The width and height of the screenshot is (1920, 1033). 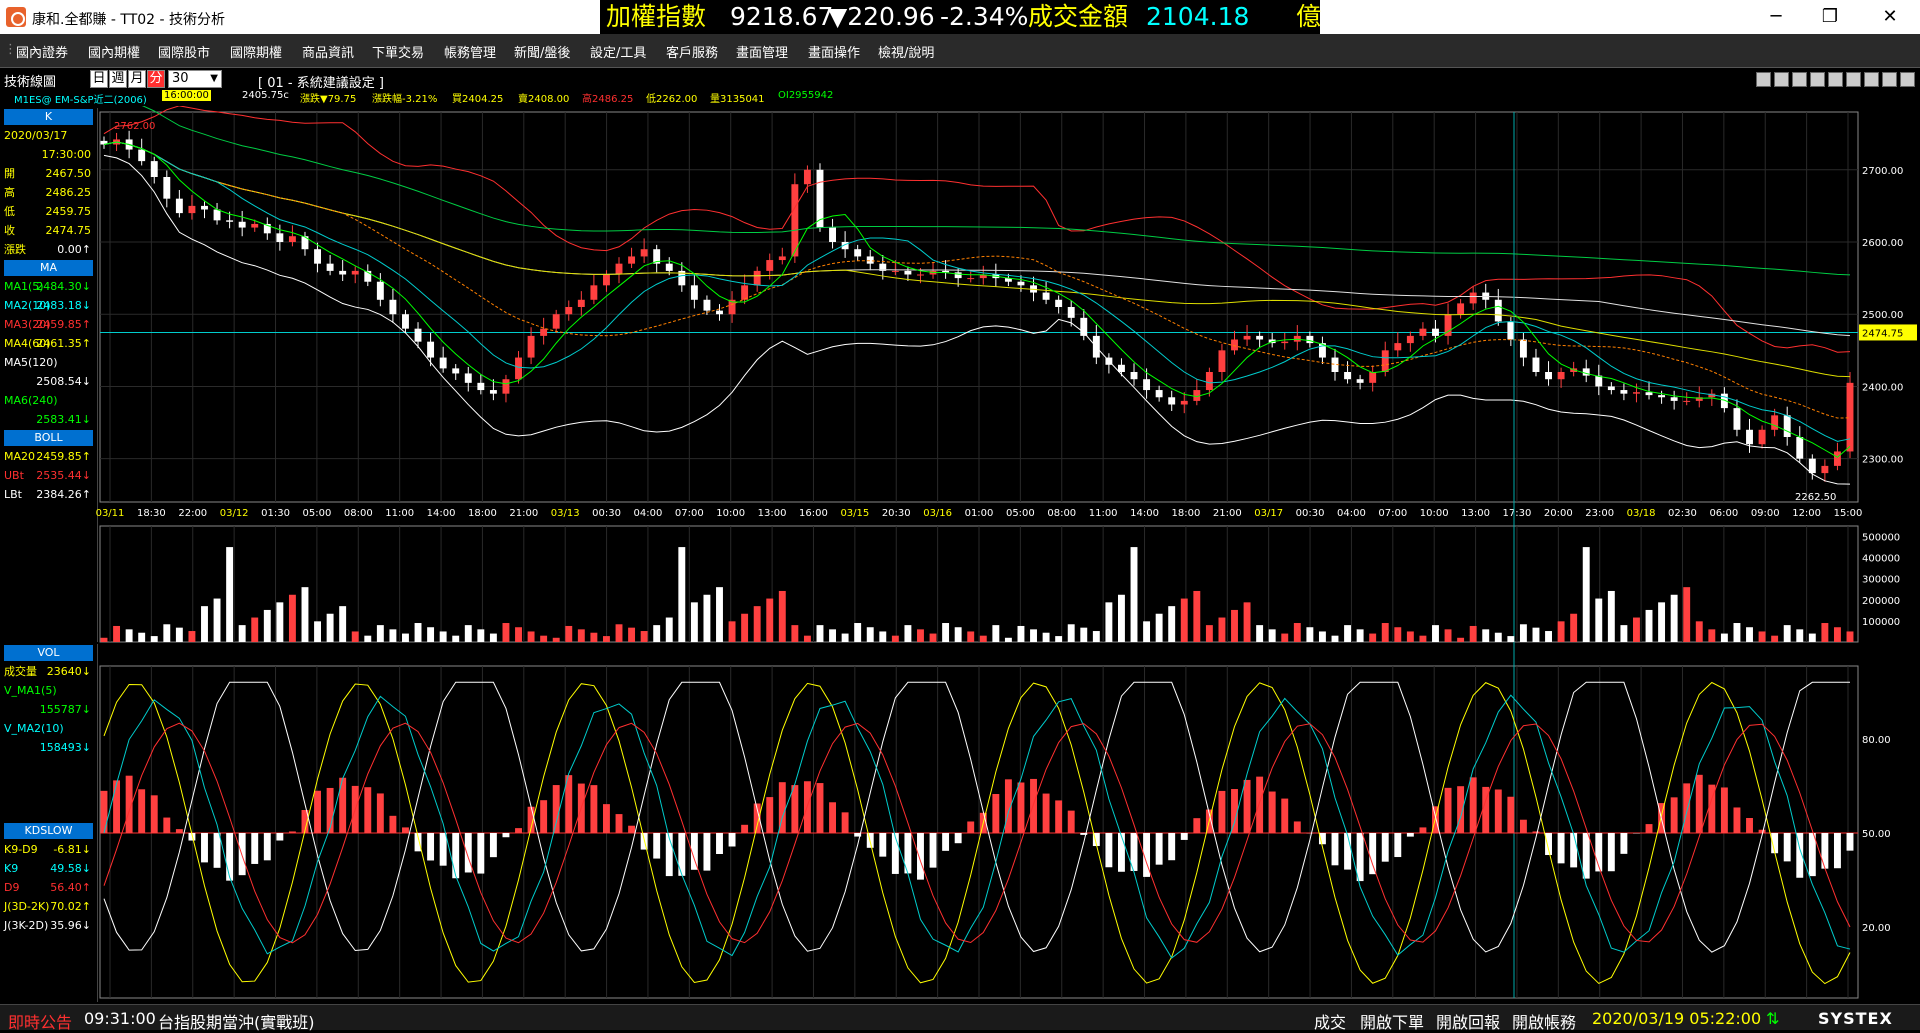 What do you see at coordinates (606, 513) in the screenshot?
I see `time-tick-label: 00:30` at bounding box center [606, 513].